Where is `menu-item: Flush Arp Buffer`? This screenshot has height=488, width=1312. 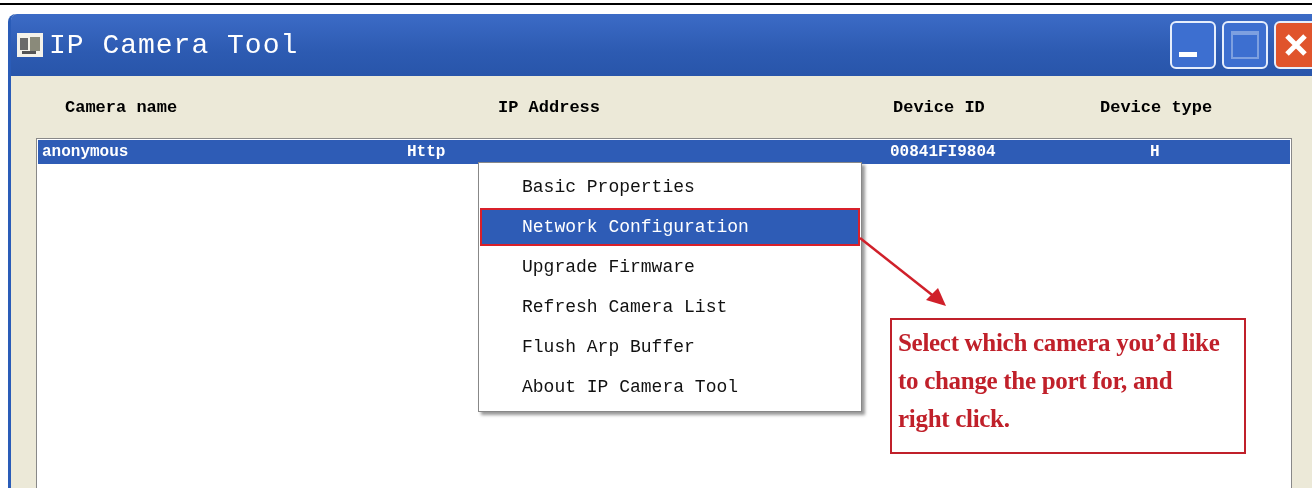 menu-item: Flush Arp Buffer is located at coordinates (670, 347).